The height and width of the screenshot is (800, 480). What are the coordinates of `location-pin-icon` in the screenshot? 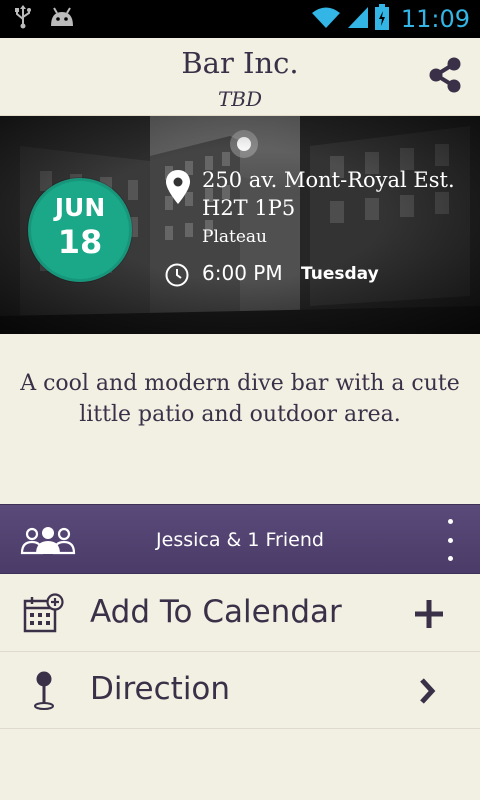 It's located at (178, 187).